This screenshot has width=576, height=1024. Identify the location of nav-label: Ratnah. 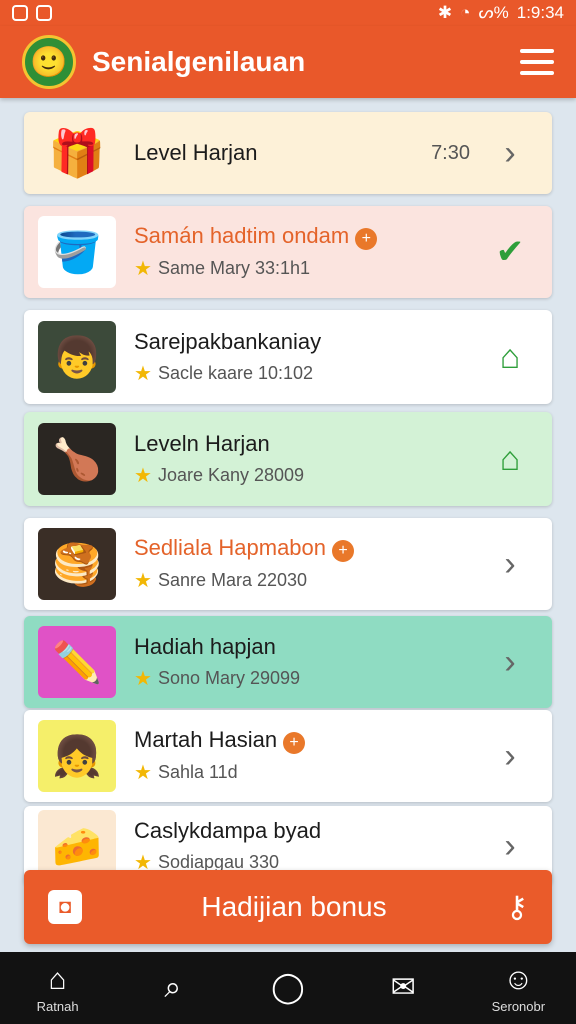
(57, 1006).